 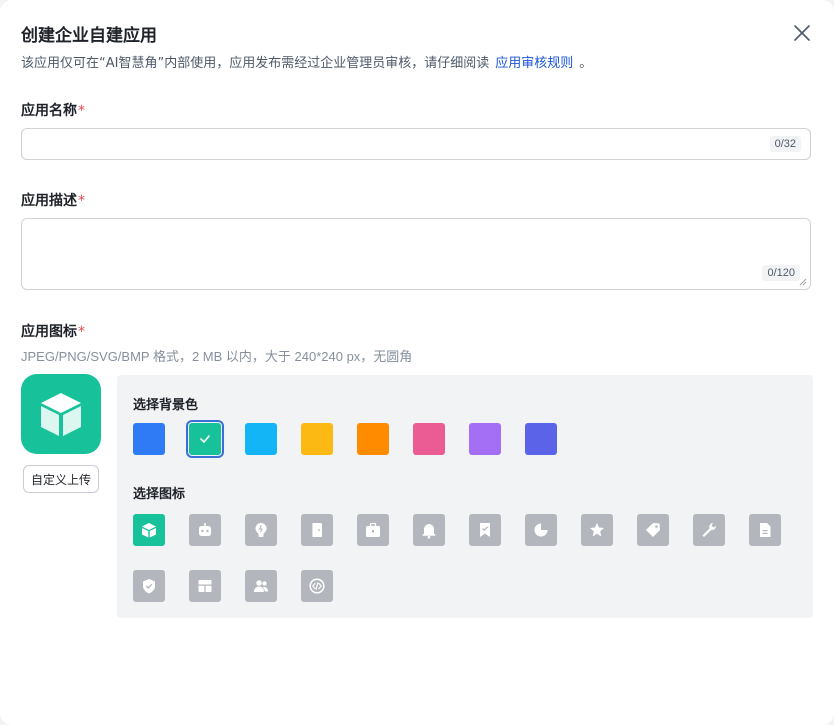 I want to click on door-icon, so click(x=316, y=530).